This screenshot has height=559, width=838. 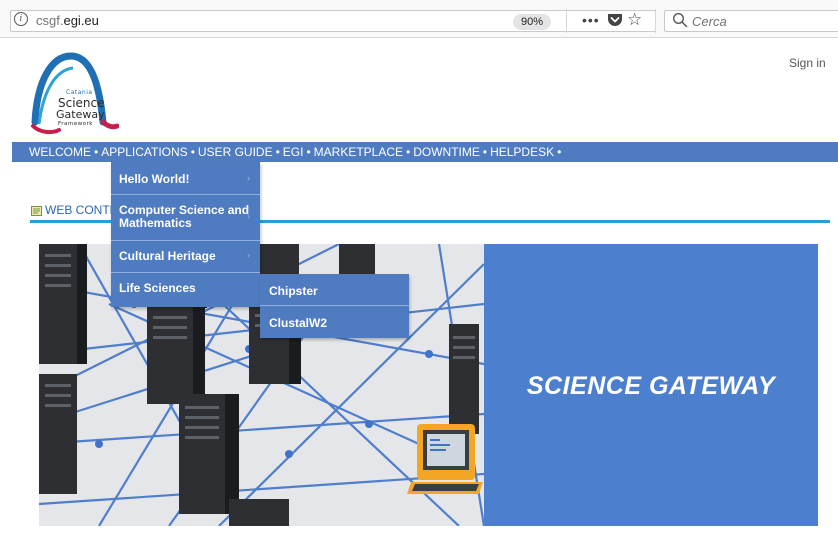 I want to click on nav-item-applications: APPLICATIONS, so click(x=144, y=152).